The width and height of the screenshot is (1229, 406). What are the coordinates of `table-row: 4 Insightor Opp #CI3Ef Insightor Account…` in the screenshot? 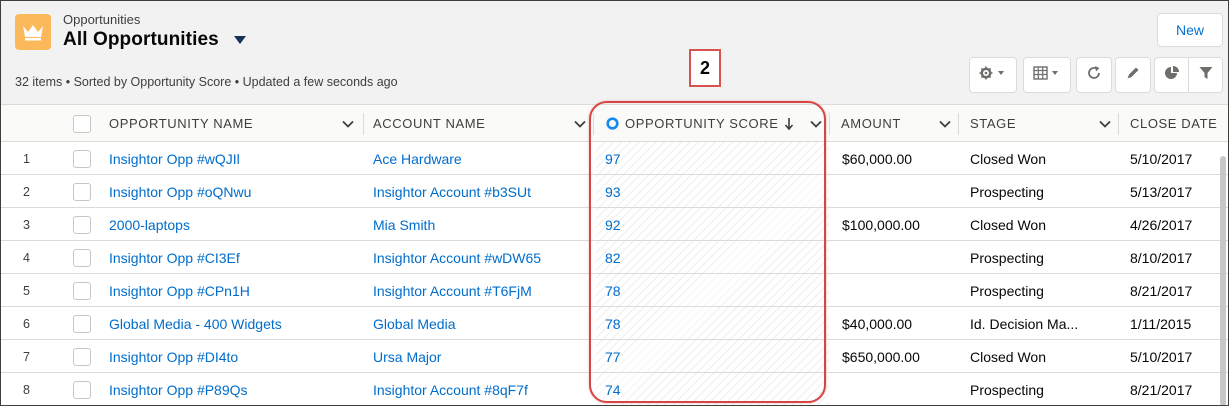 It's located at (614, 257).